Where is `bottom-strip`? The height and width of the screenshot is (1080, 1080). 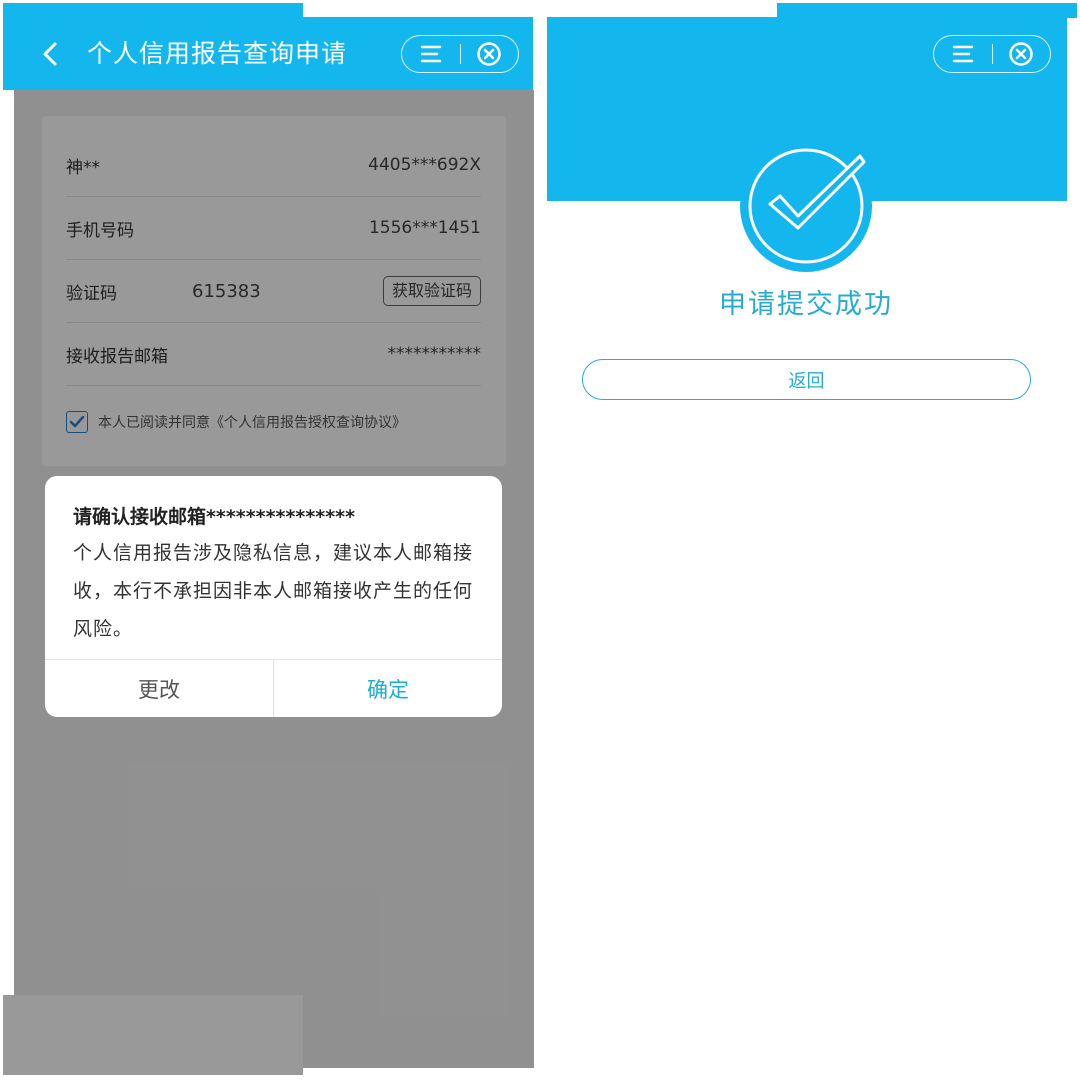
bottom-strip is located at coordinates (153, 1035).